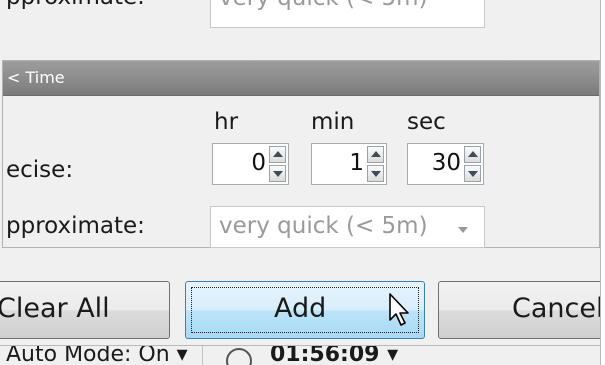  I want to click on approximate-combo-value: very quick (< 5m), so click(323, 226).